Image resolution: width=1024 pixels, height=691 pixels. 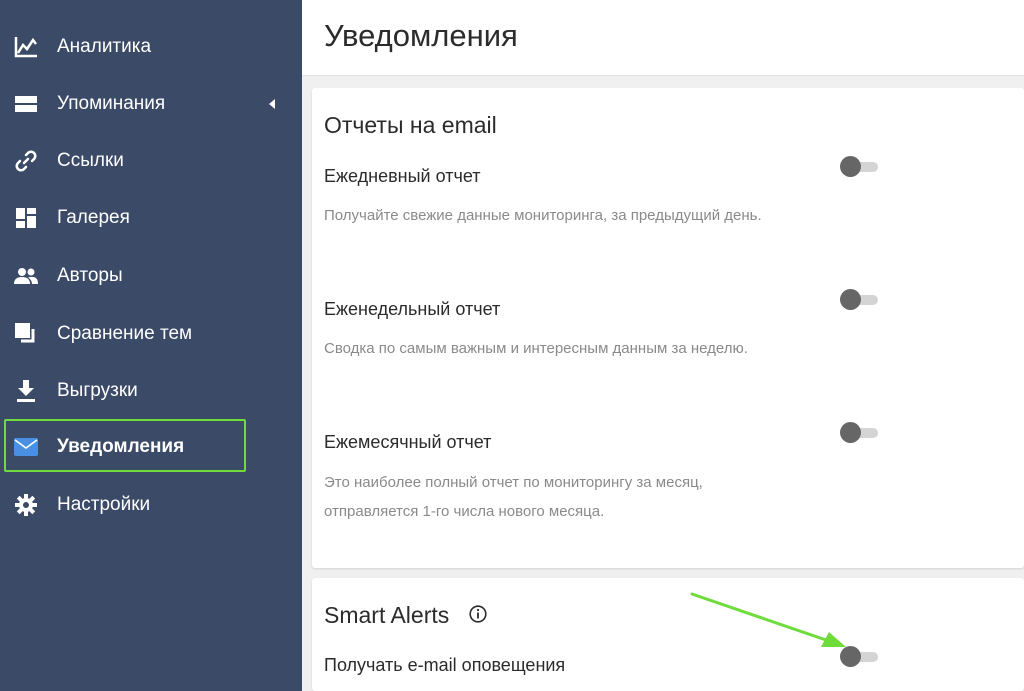 I want to click on mentions-icon, so click(x=26, y=104).